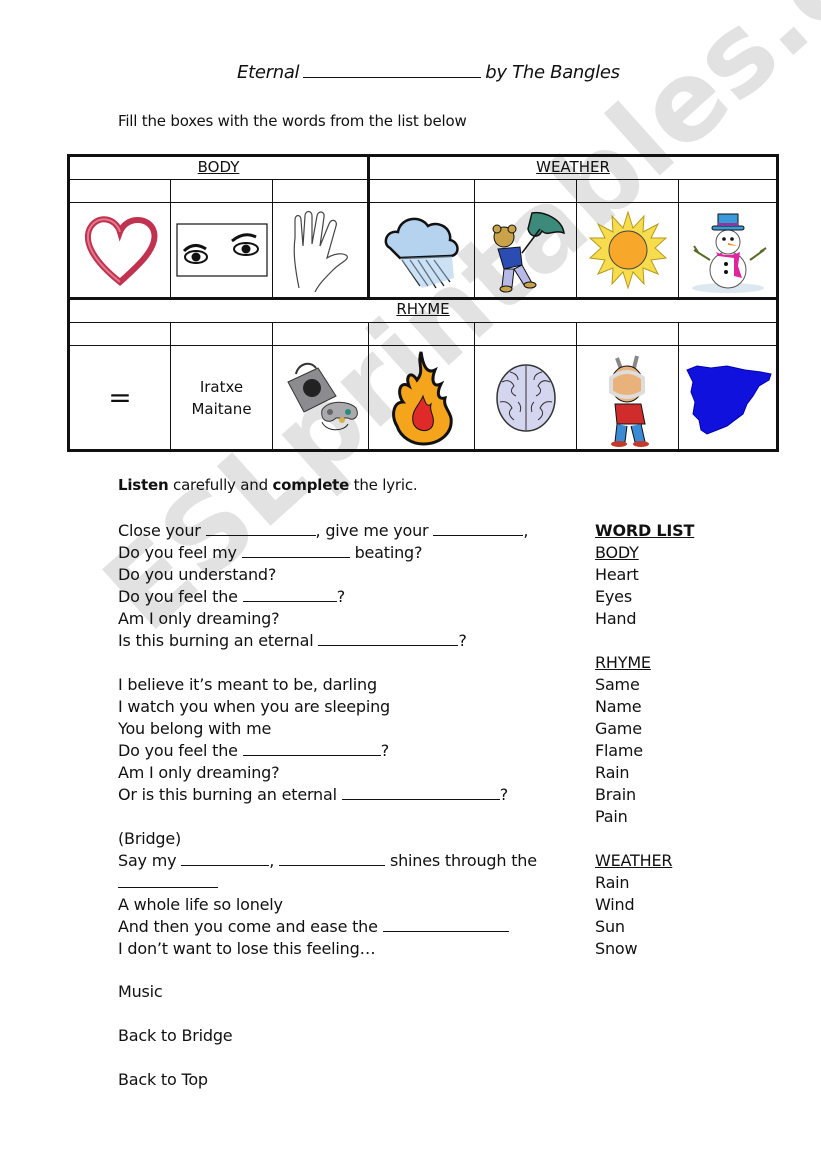  I want to click on blank-name, so click(225, 858).